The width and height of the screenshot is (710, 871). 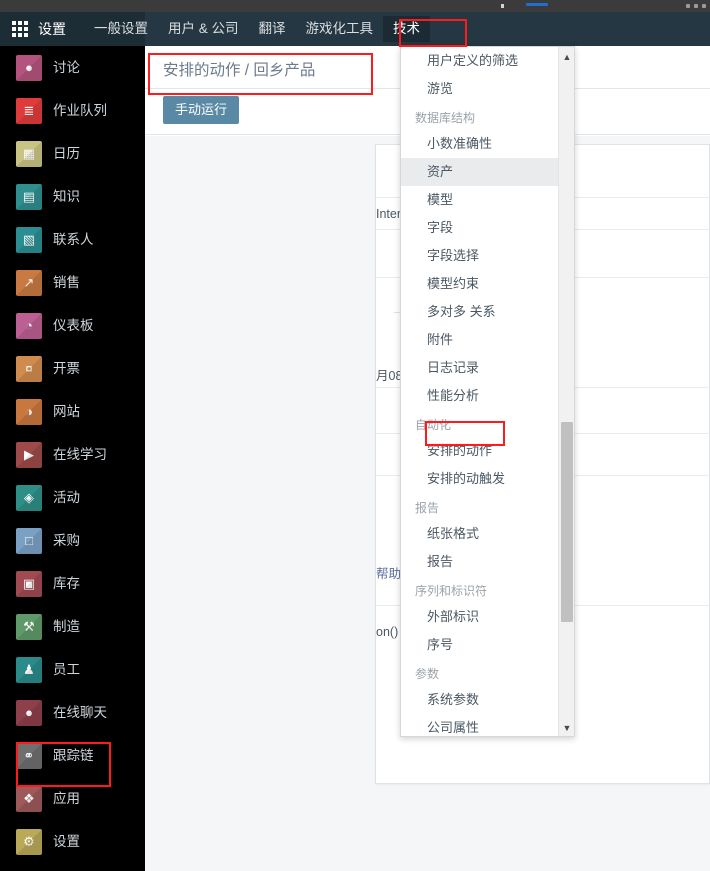 What do you see at coordinates (29, 798) in the screenshot?
I see `apps-cube-icon: ❖` at bounding box center [29, 798].